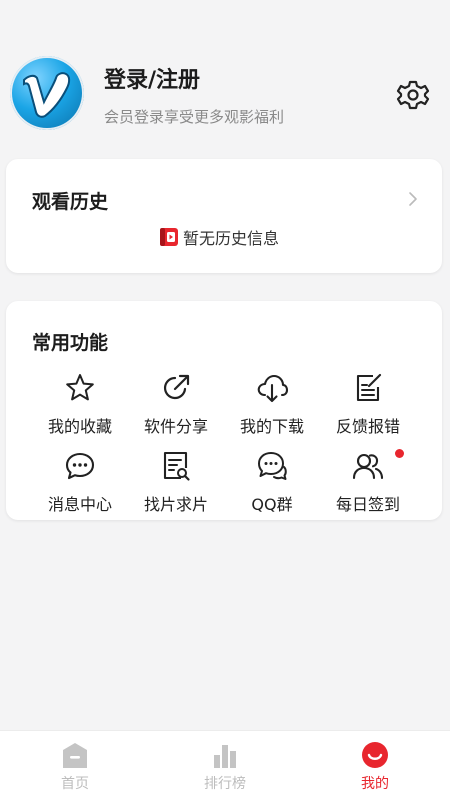  I want to click on my-favorites-button: 我的收藏, so click(80, 404).